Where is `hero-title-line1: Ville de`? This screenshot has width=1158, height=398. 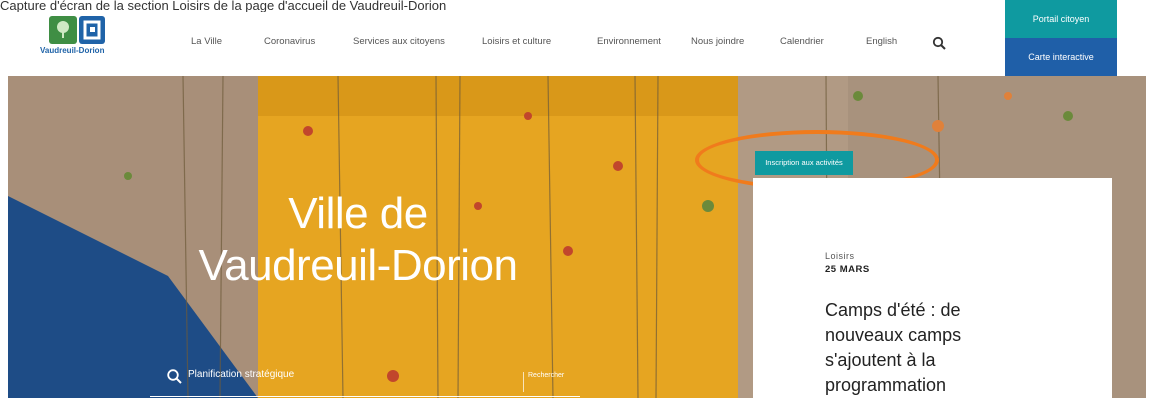 hero-title-line1: Ville de is located at coordinates (358, 213).